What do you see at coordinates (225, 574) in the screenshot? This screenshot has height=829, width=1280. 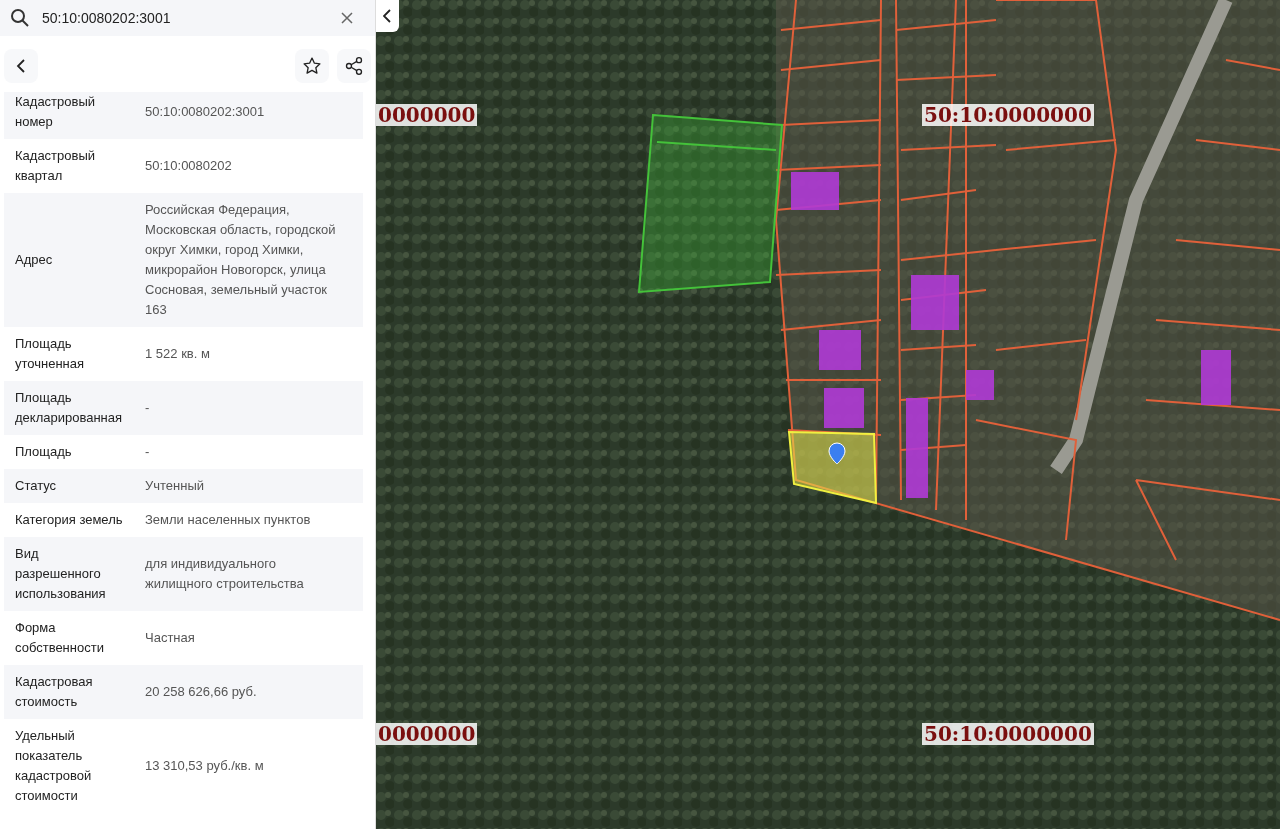 I see `property-value: для индивидуального жилищного строительства` at bounding box center [225, 574].